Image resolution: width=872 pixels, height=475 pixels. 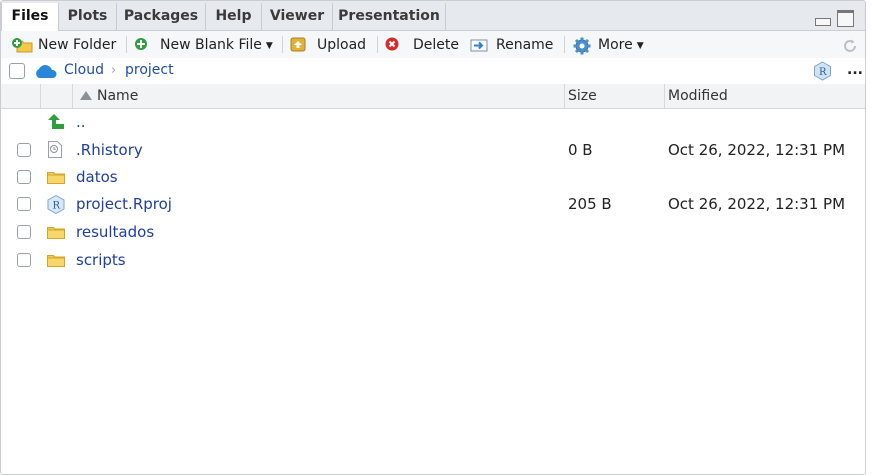 I want to click on file-table-header: Name Size Modified, so click(x=433, y=96).